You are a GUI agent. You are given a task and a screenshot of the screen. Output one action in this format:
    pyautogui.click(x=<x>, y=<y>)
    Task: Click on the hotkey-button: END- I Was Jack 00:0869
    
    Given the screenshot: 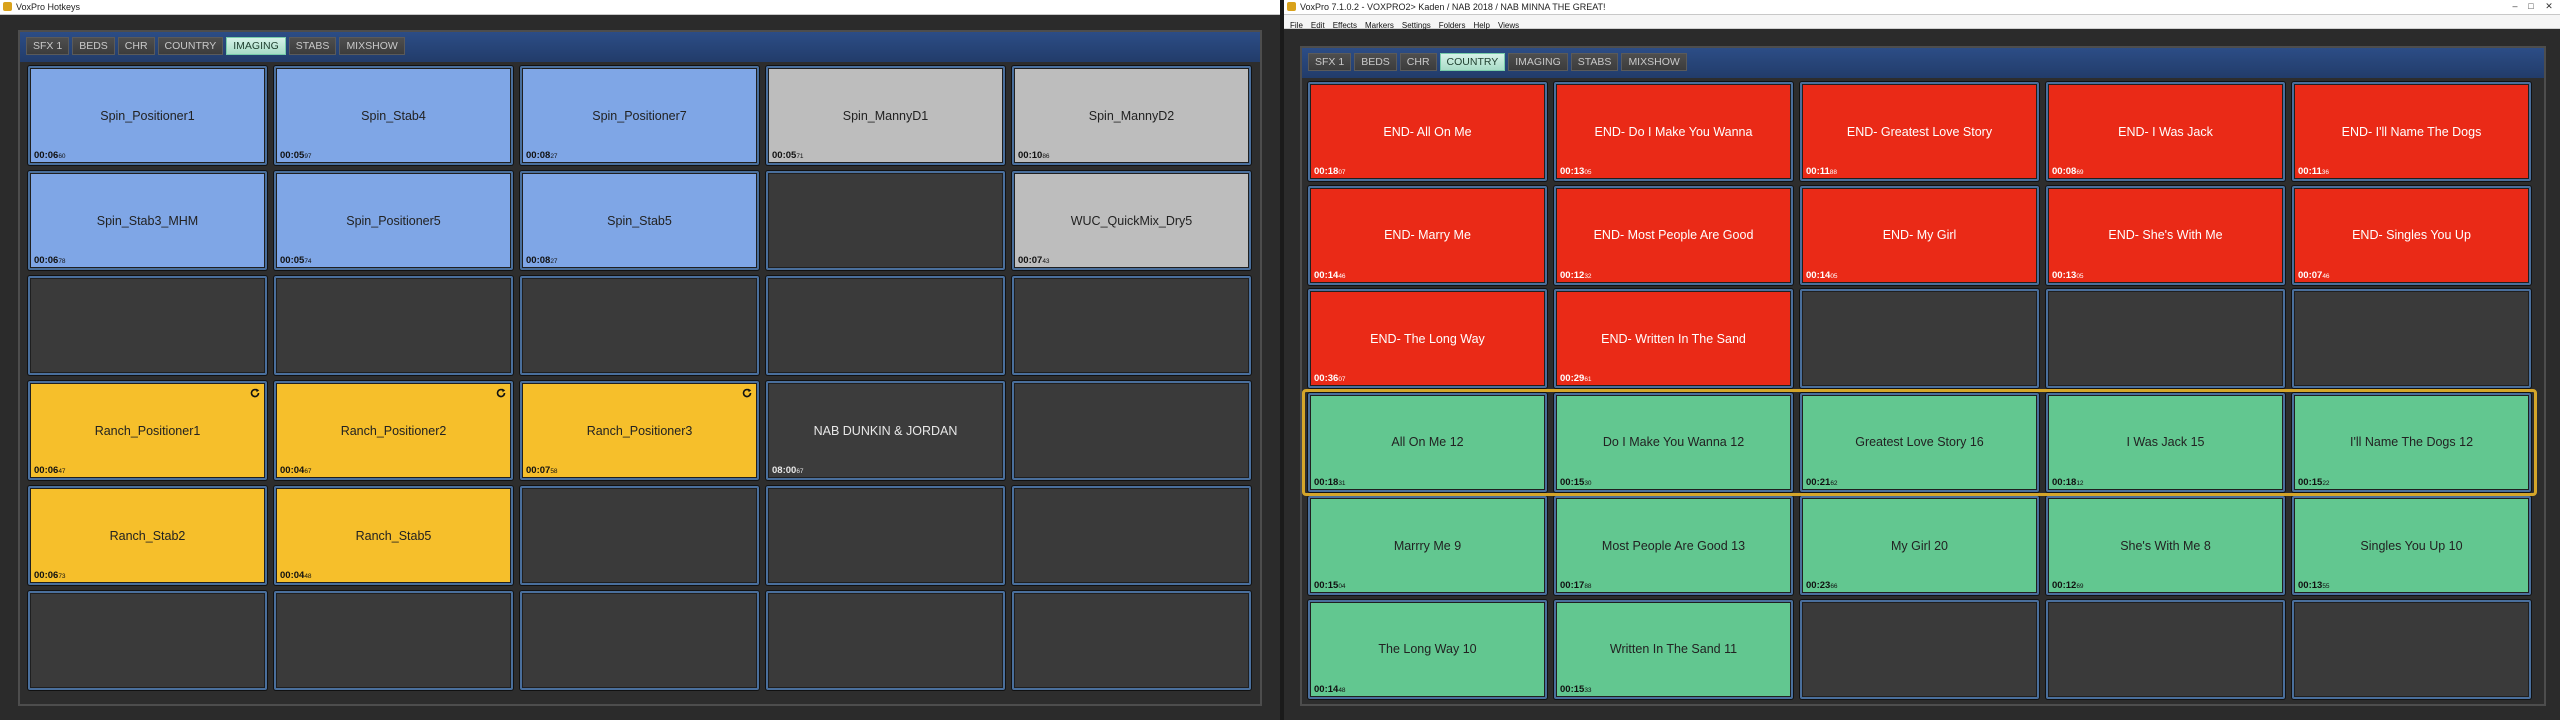 What is the action you would take?
    pyautogui.click(x=2165, y=131)
    